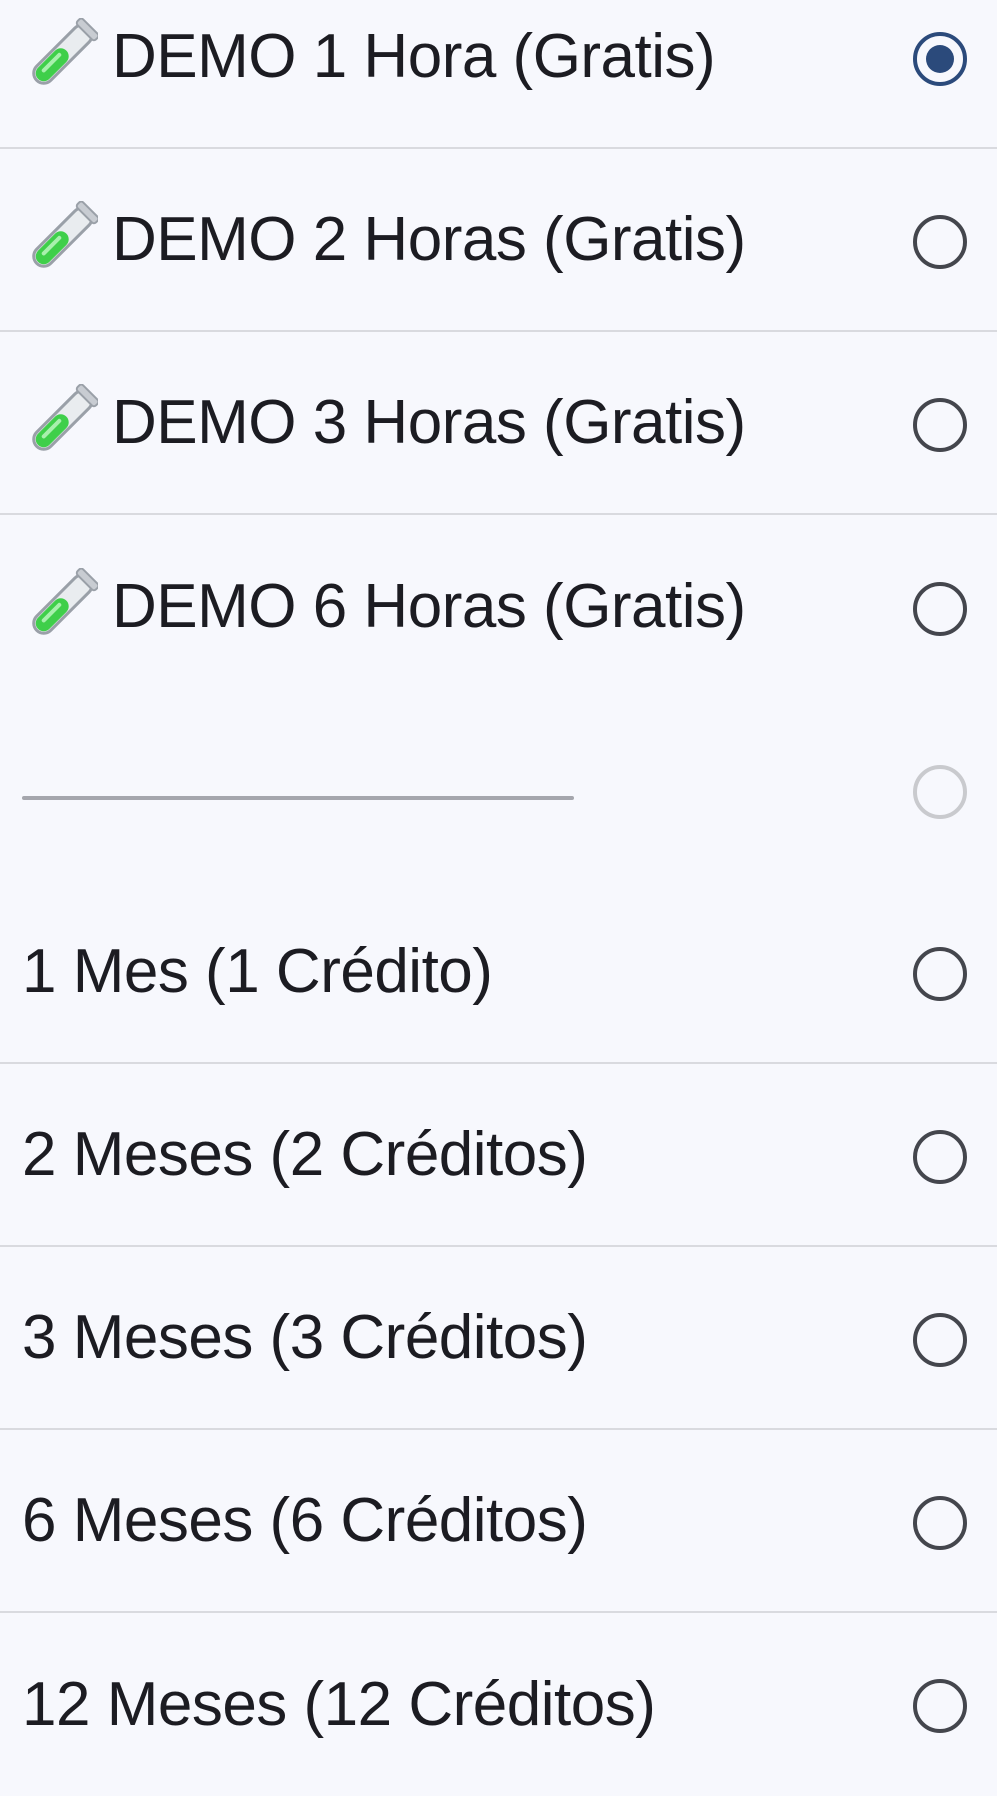  I want to click on option-label-wrap: 2 Meses (2 Créditos), so click(305, 1154).